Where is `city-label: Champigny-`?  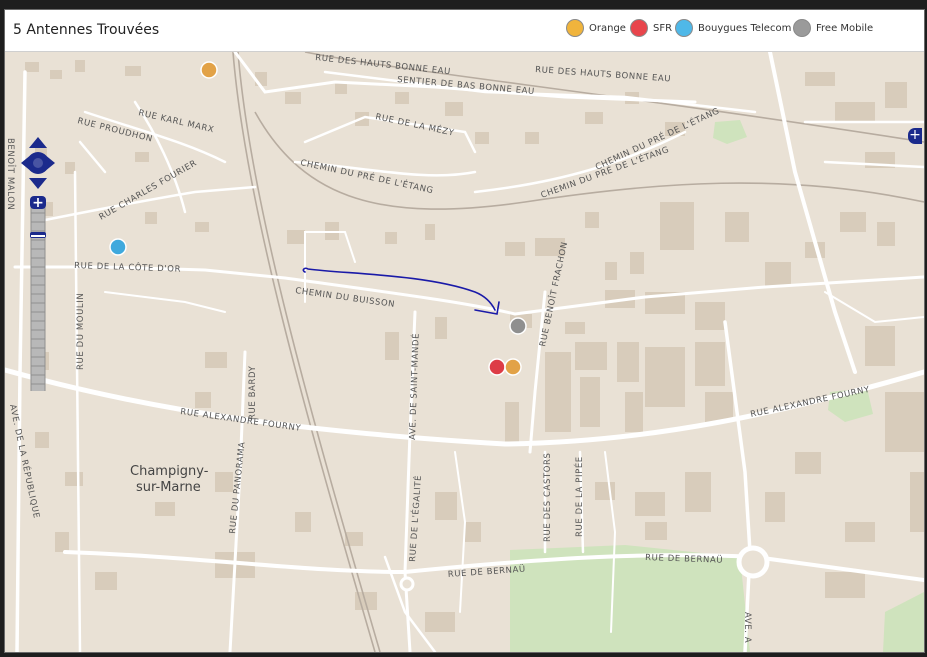
city-label: Champigny- is located at coordinates (169, 471).